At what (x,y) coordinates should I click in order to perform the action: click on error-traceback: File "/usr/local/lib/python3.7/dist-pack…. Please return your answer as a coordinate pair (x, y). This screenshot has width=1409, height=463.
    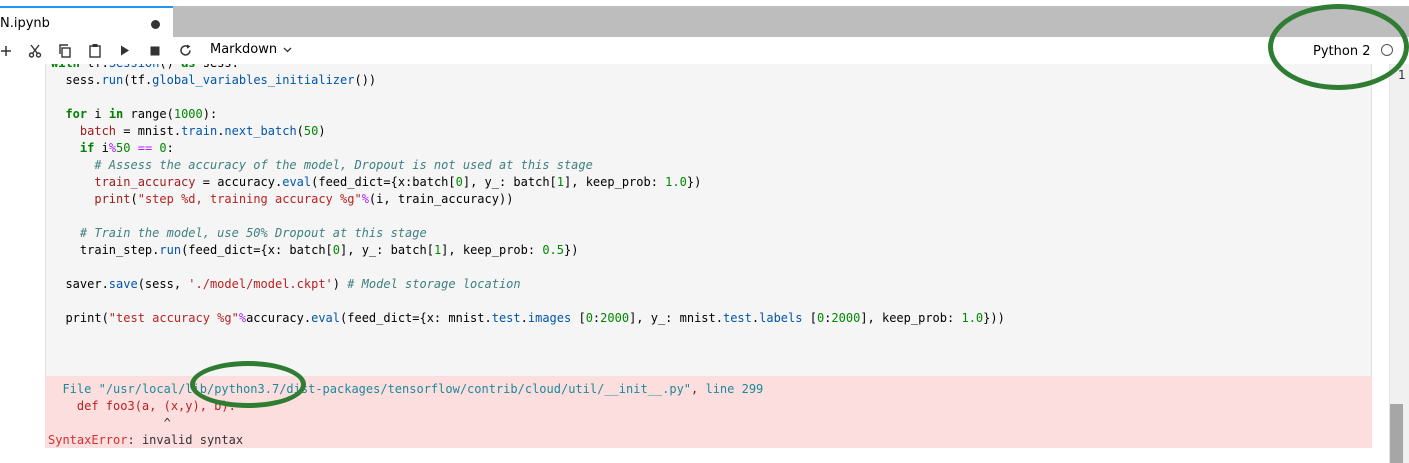
    Looking at the image, I should click on (406, 414).